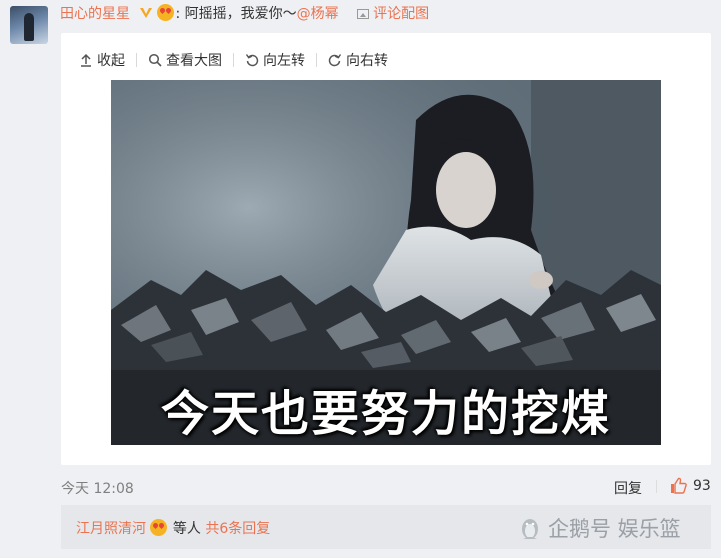 The height and width of the screenshot is (558, 721). Describe the element at coordinates (702, 485) in the screenshot. I see `like-count: 93` at that location.